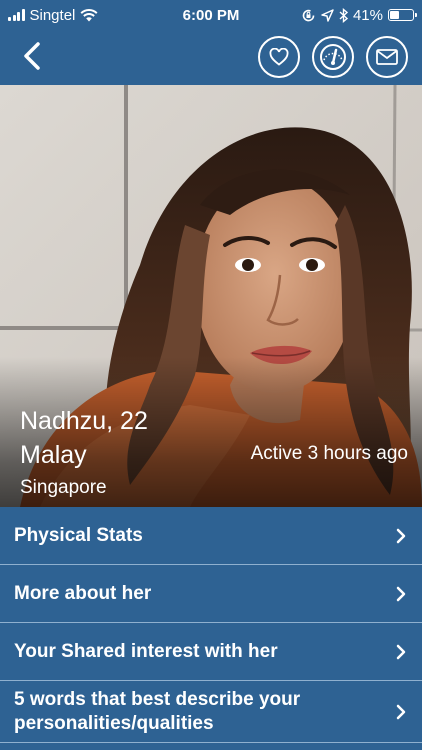  Describe the element at coordinates (211, 594) in the screenshot. I see `menu-item-more-about-her: More about her` at that location.